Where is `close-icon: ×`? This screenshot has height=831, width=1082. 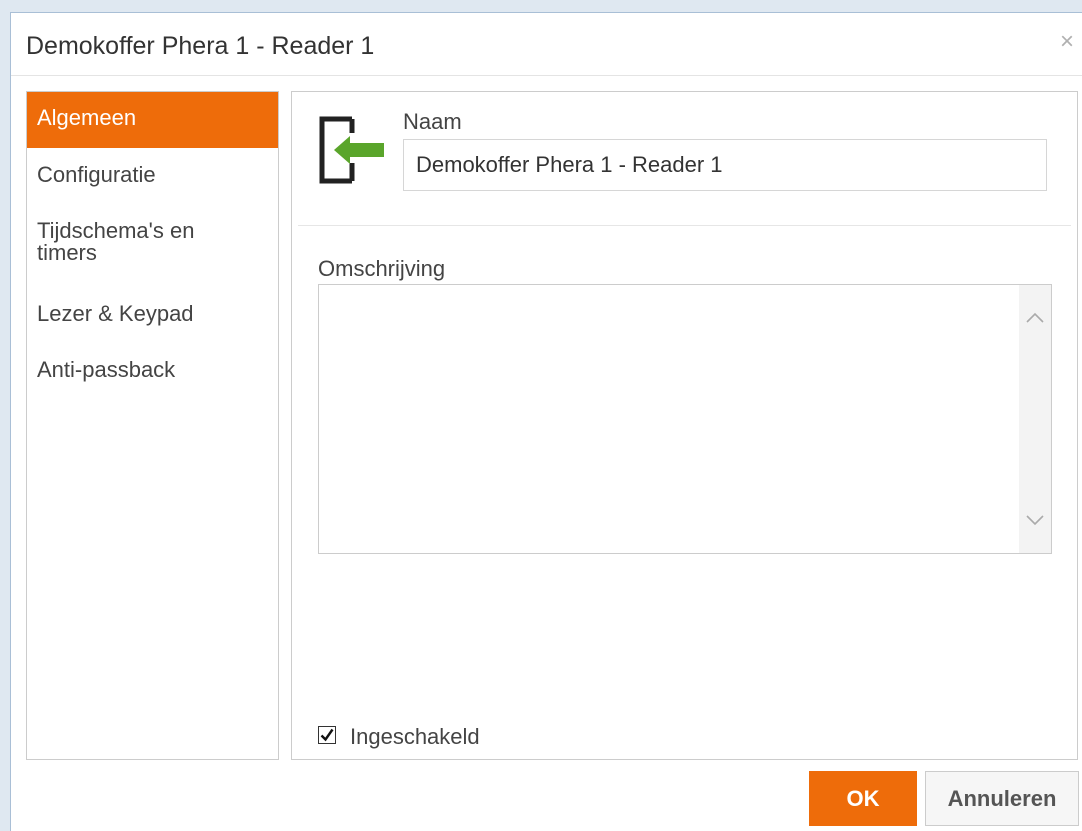 close-icon: × is located at coordinates (1067, 42).